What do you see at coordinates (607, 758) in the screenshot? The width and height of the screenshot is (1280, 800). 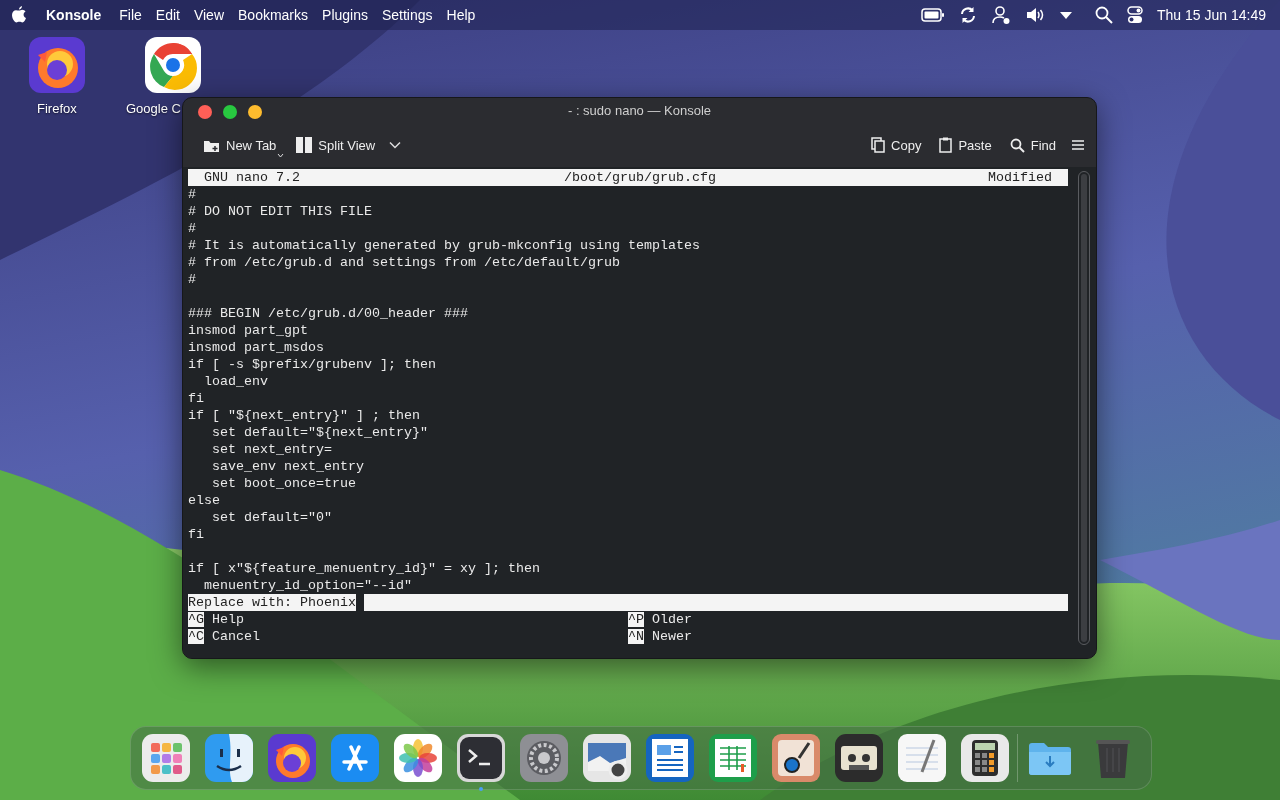 I see `photo-magnifier-icon` at bounding box center [607, 758].